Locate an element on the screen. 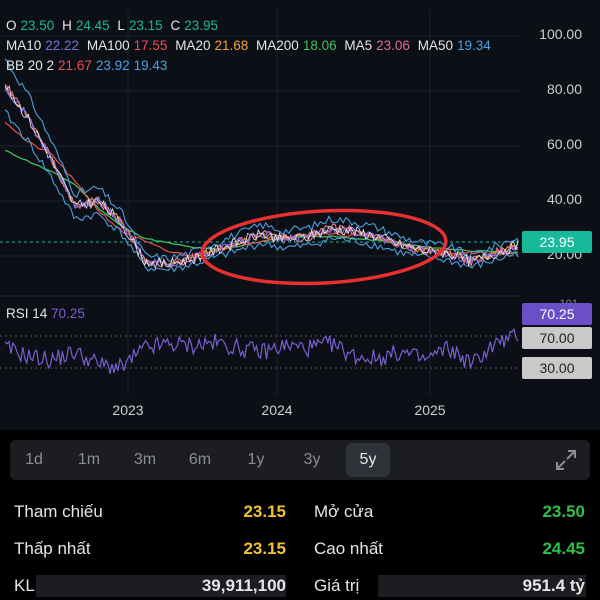  trade-value-label: Giá trị is located at coordinates (337, 585).